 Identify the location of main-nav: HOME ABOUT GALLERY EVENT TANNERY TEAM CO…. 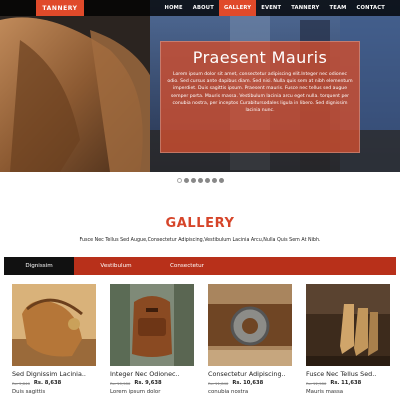
(275, 8).